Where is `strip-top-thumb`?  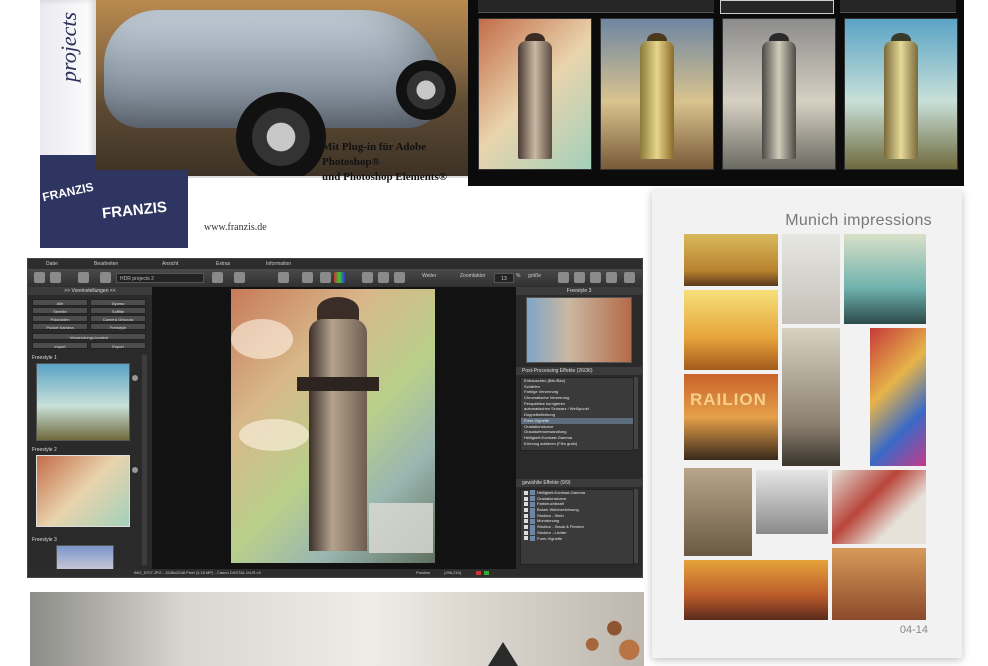 strip-top-thumb is located at coordinates (596, 6).